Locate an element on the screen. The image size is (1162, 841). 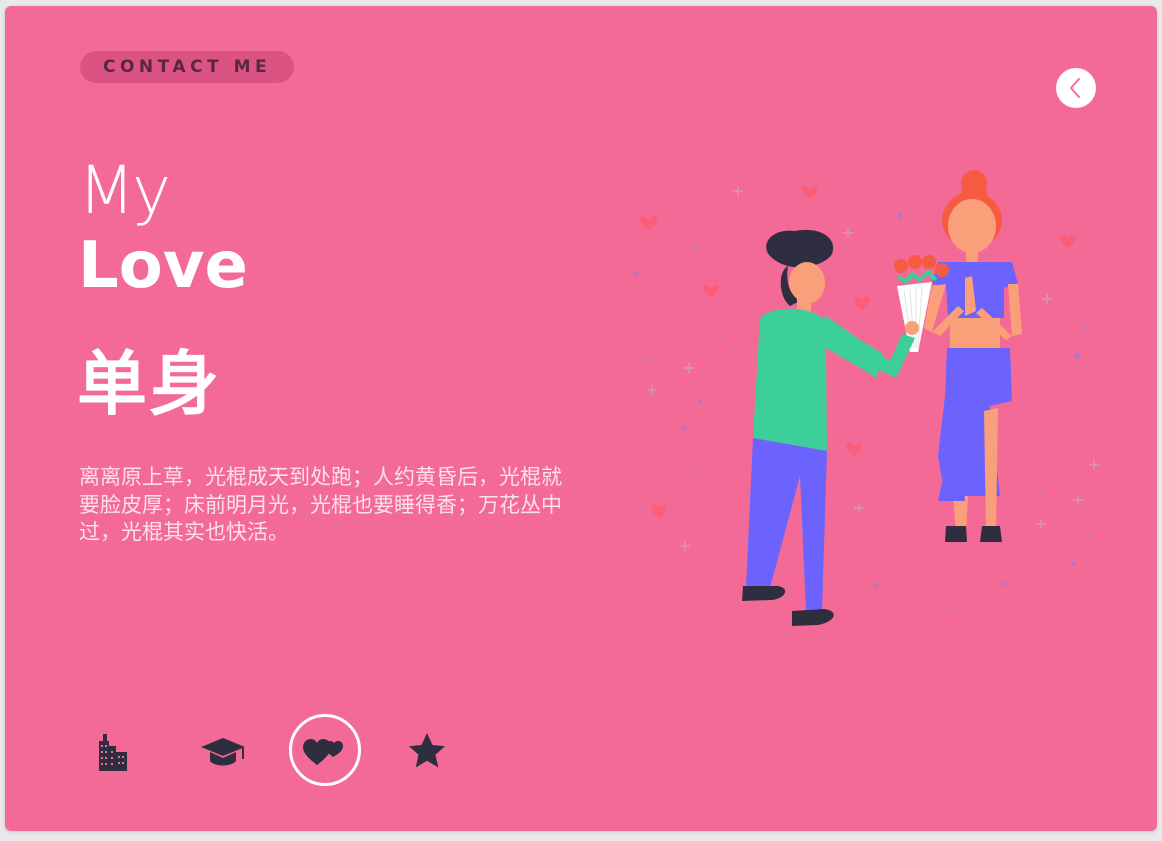
title-line-love: Love is located at coordinates (163, 266).